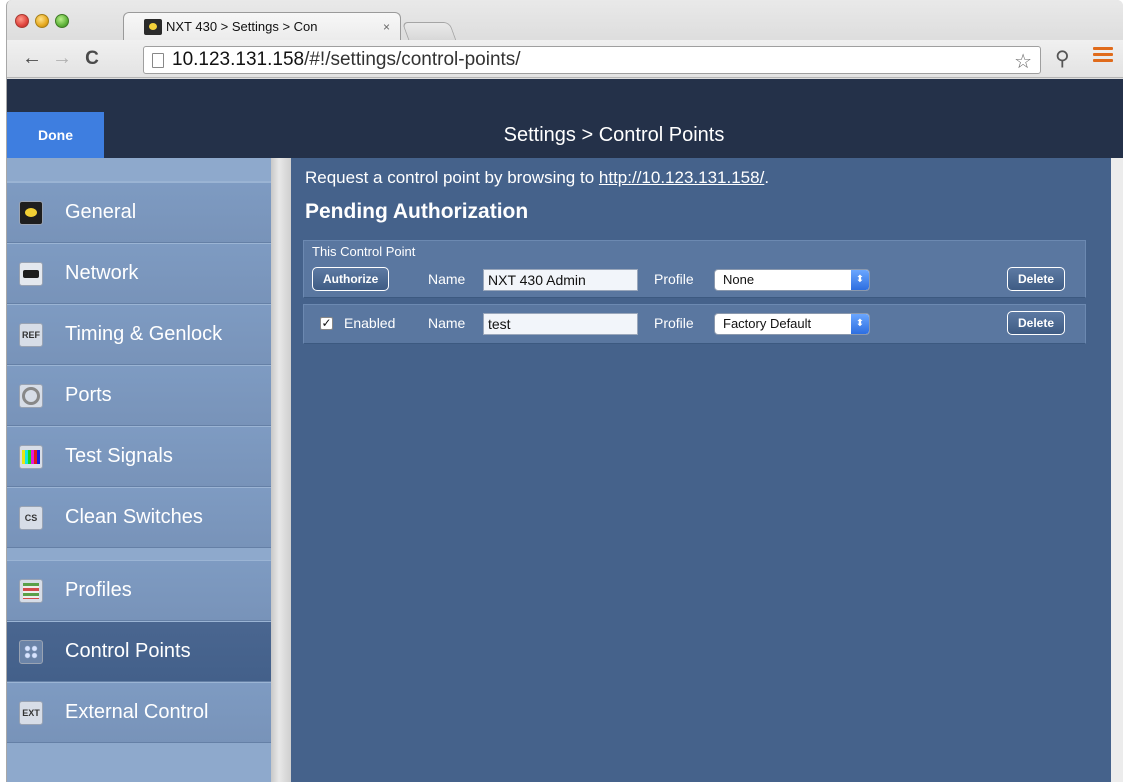 This screenshot has height=782, width=1123. Describe the element at coordinates (92, 59) in the screenshot. I see `reload-icon: C` at that location.